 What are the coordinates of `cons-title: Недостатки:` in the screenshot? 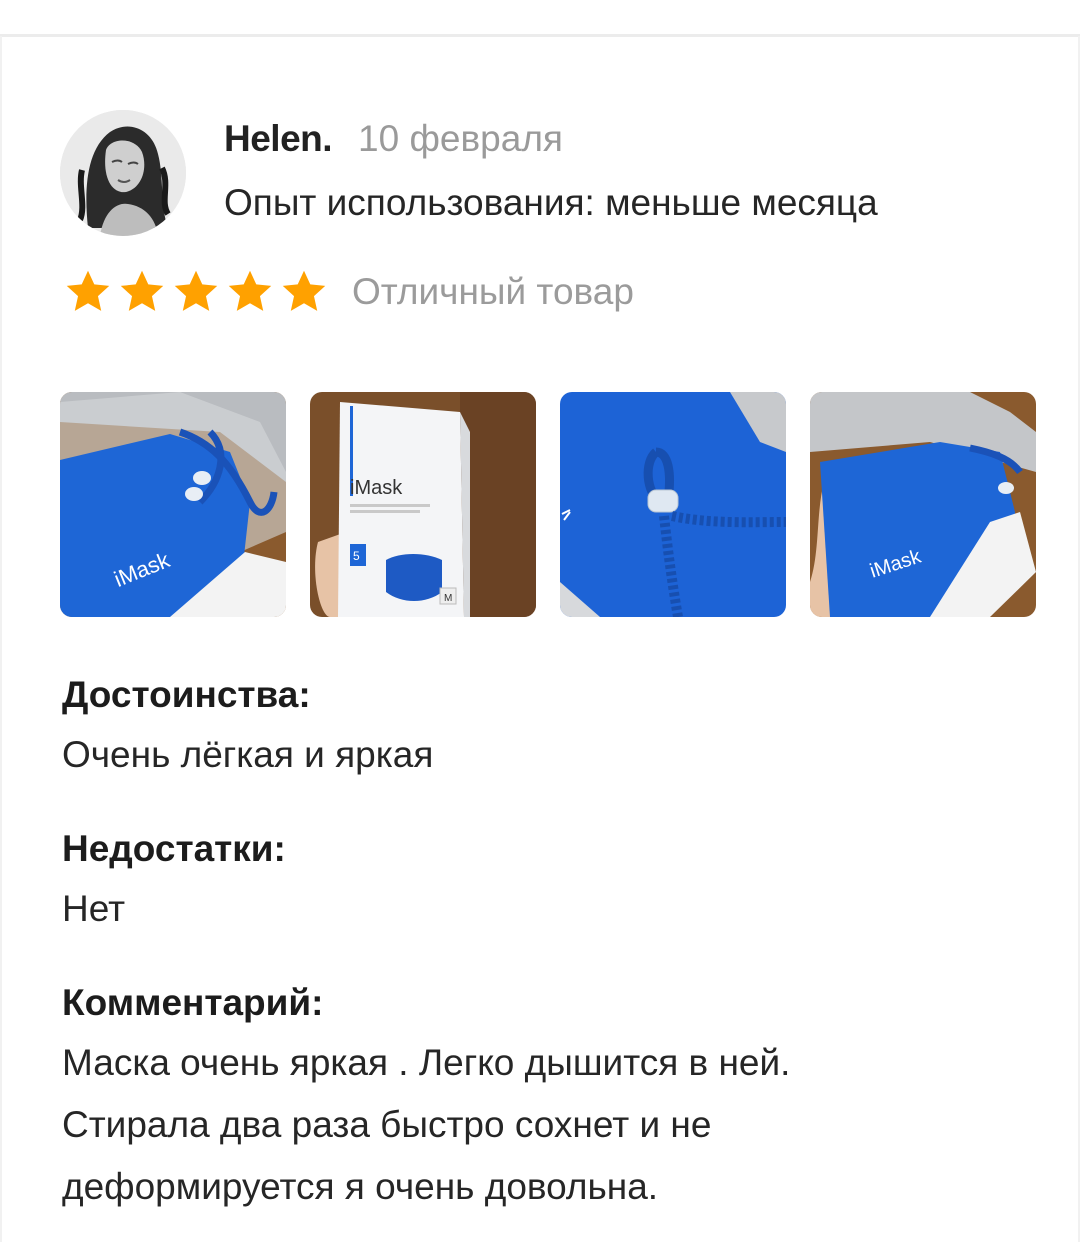 It's located at (174, 848).